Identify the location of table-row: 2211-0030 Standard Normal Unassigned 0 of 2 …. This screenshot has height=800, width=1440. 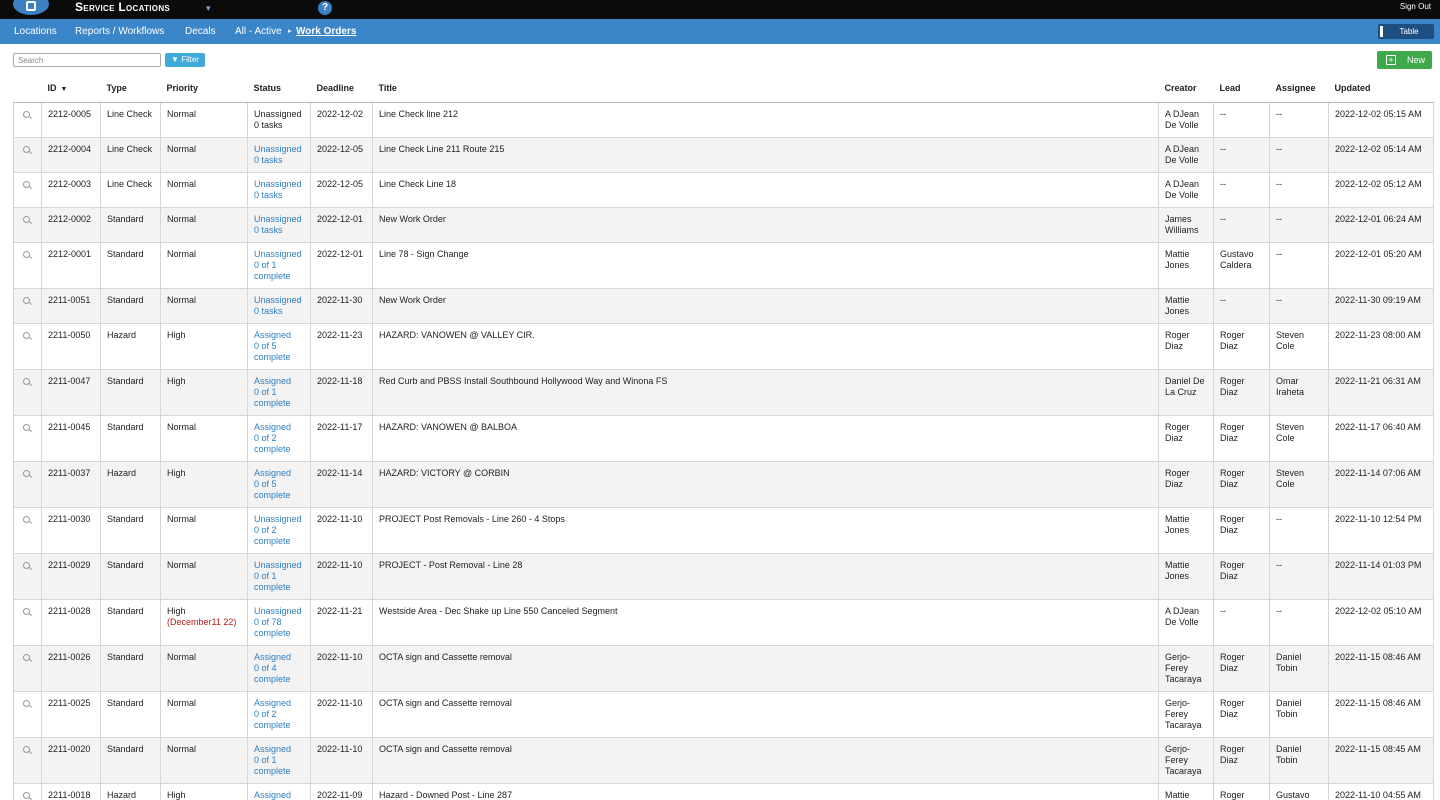
(723, 530).